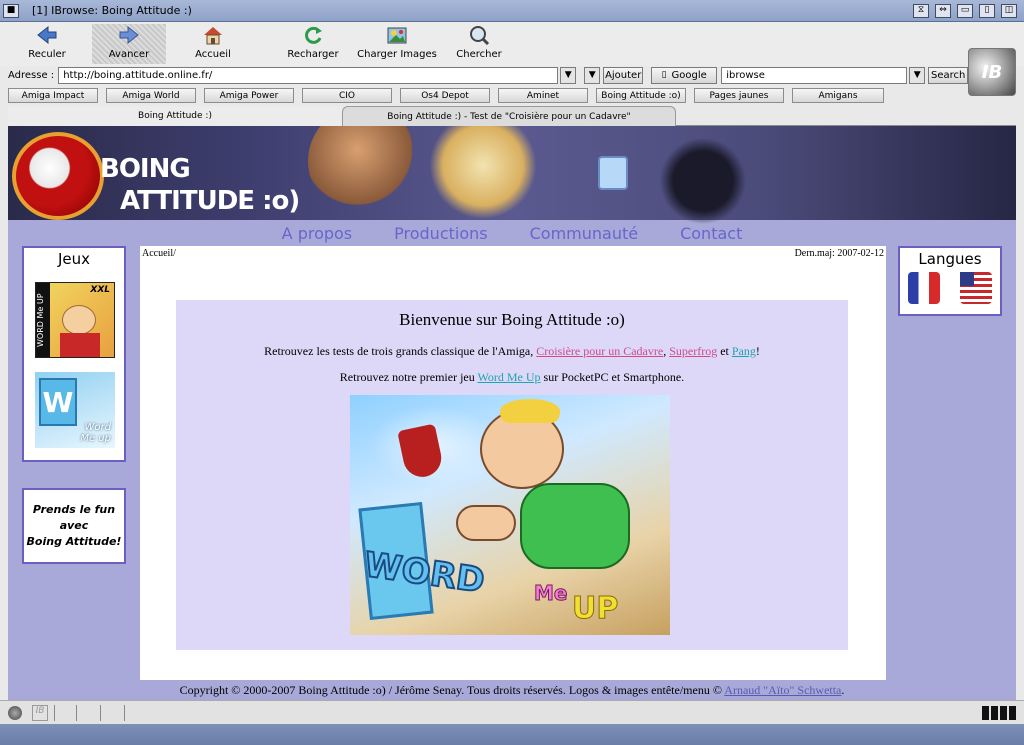 The image size is (1024, 745). Describe the element at coordinates (40, 713) in the screenshot. I see `ib-status-icon: IB` at that location.